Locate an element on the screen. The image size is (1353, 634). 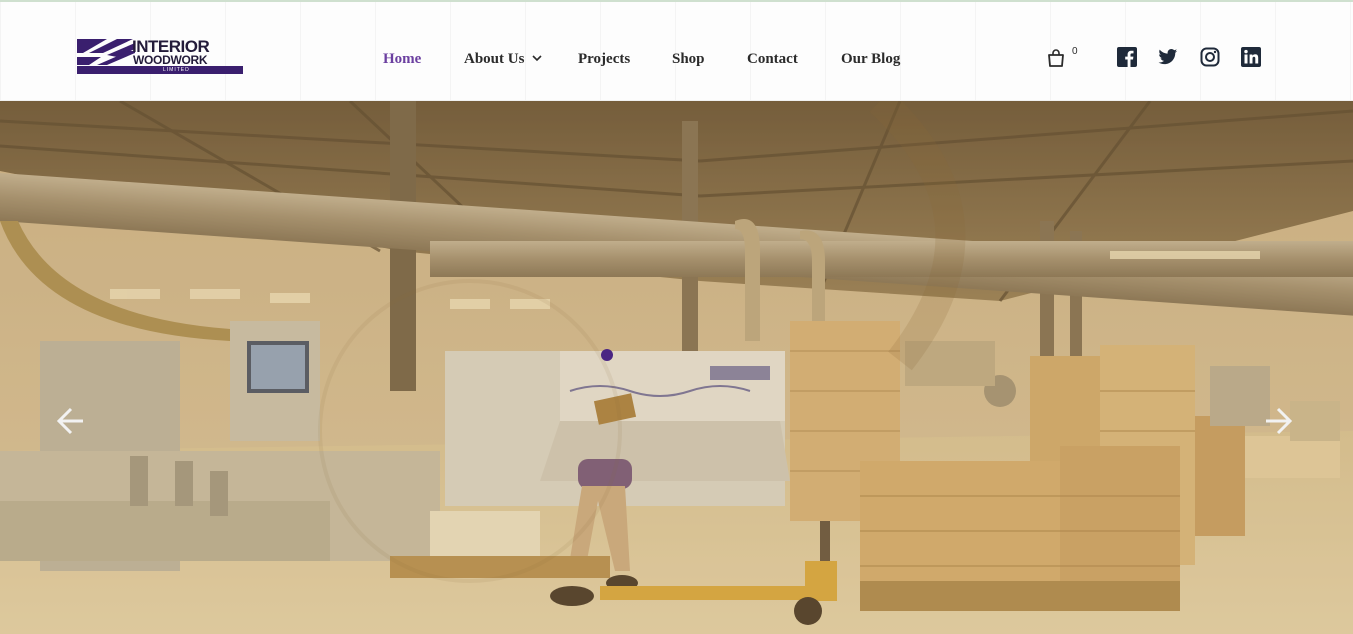
linkedin-link is located at coordinates (1251, 57).